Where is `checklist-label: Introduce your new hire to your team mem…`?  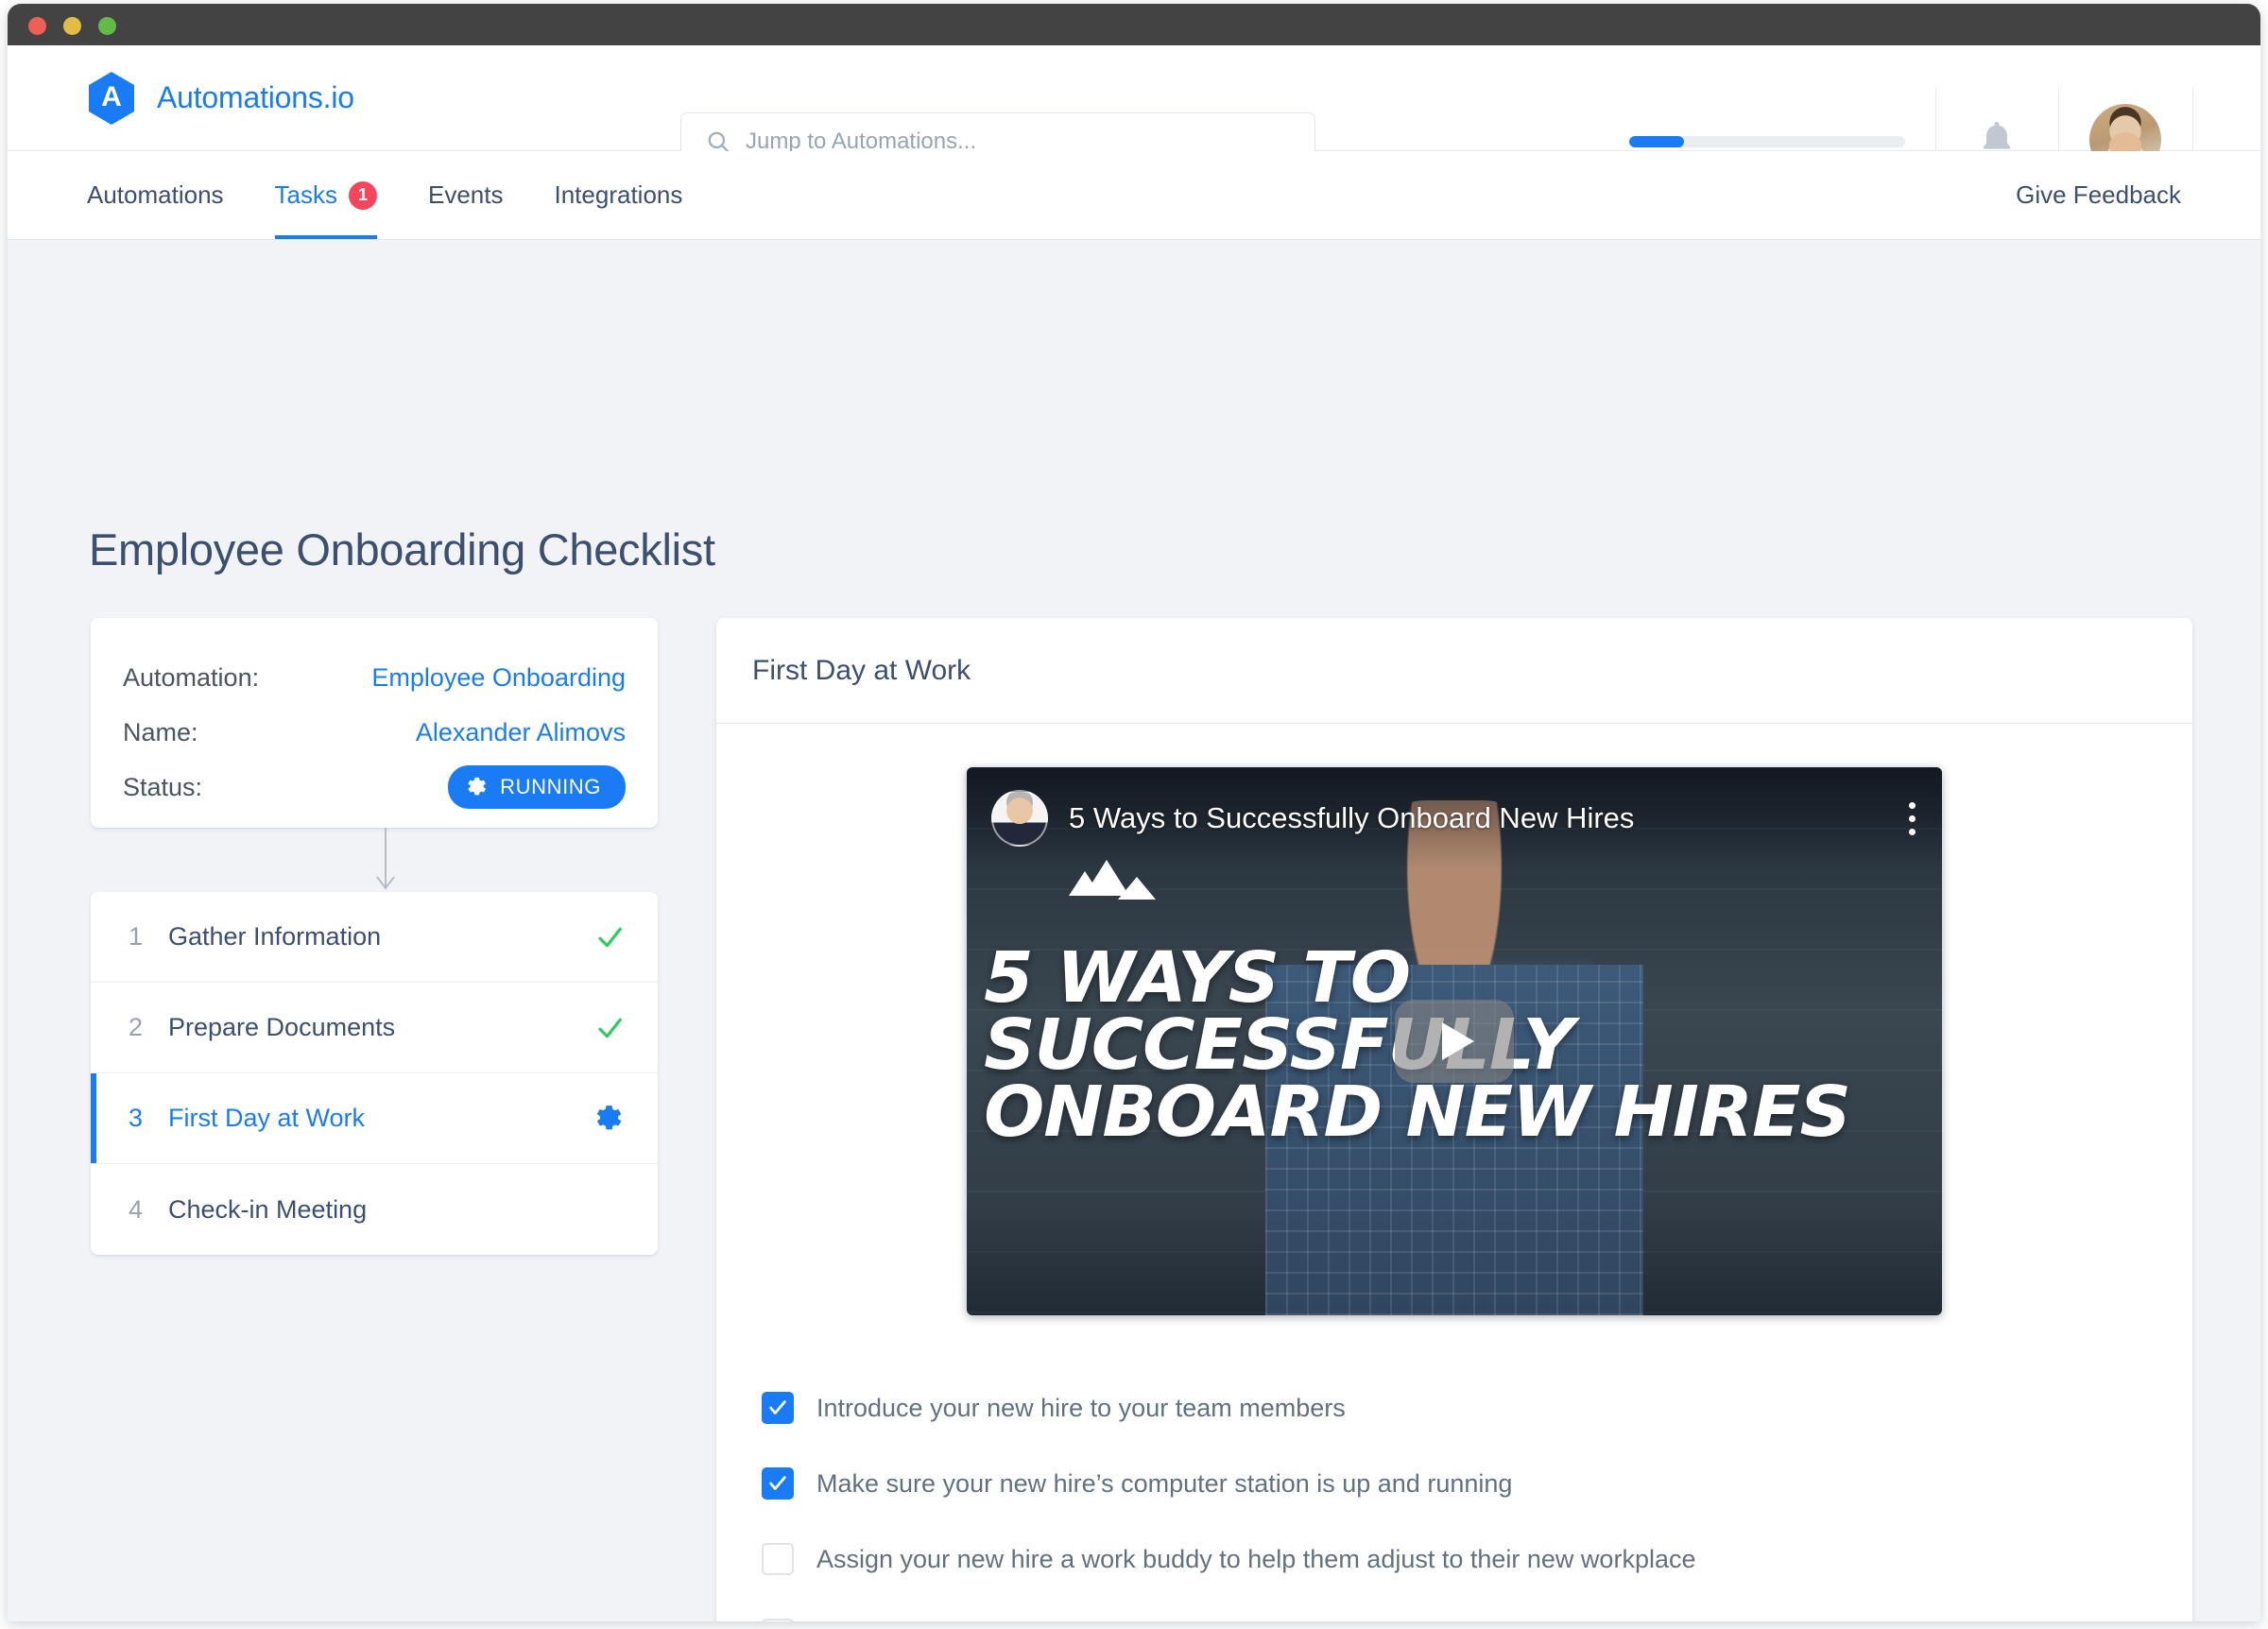 checklist-label: Introduce your new hire to your team mem… is located at coordinates (1081, 1407).